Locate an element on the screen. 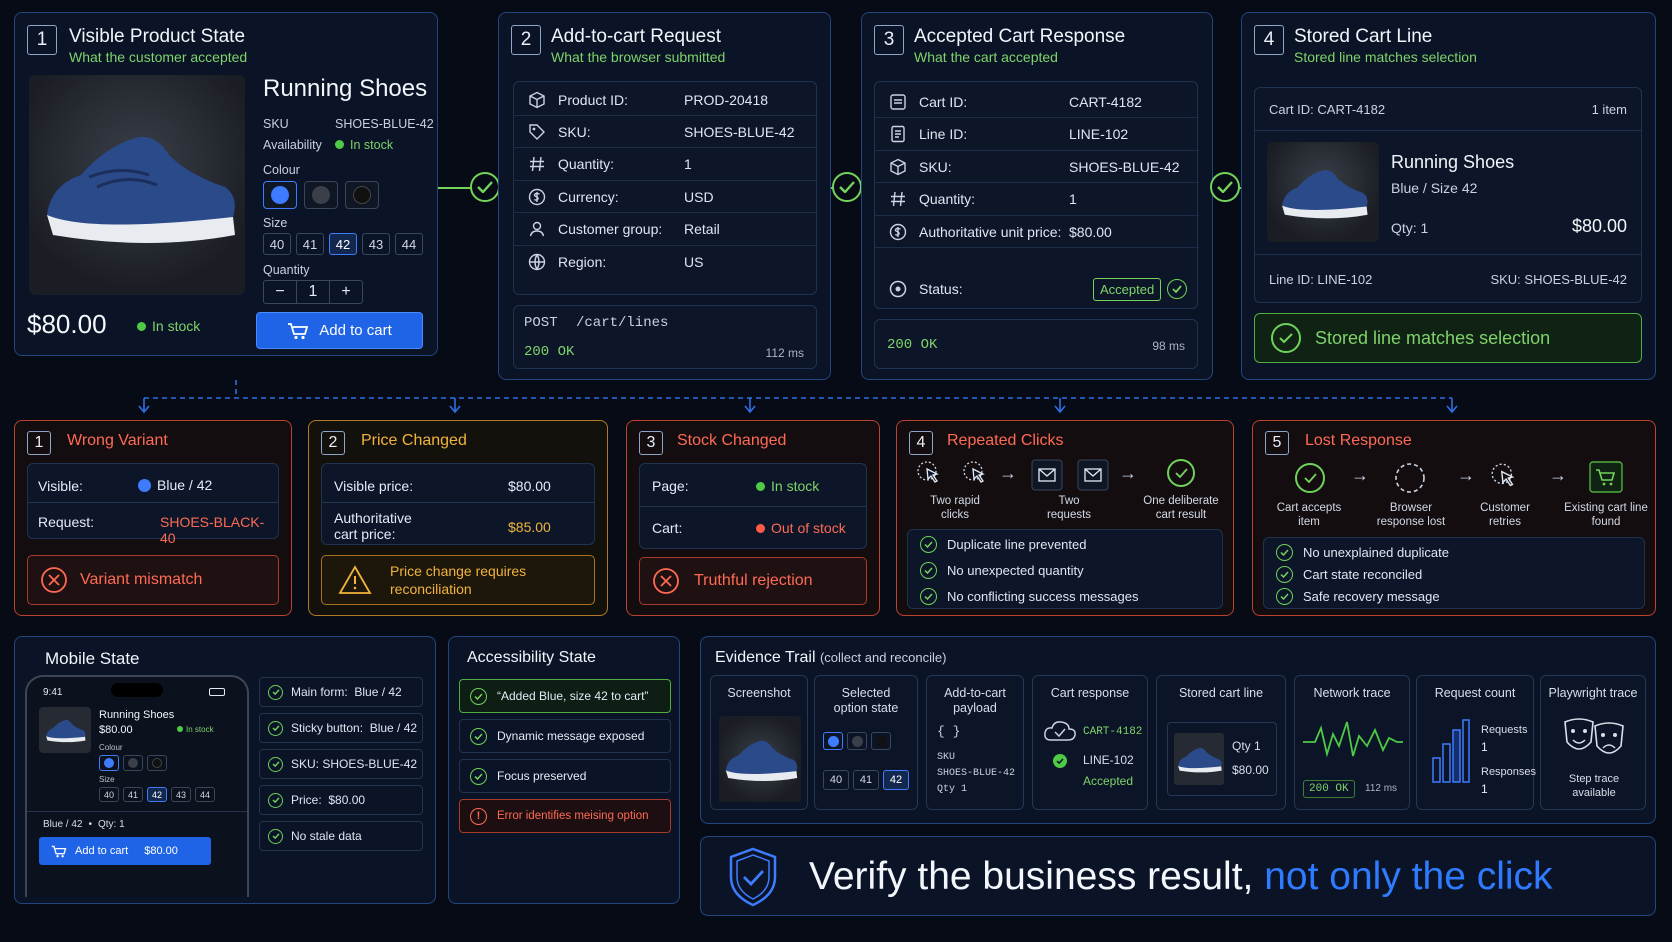 The height and width of the screenshot is (942, 1672). responses-count: 1 is located at coordinates (1484, 789).